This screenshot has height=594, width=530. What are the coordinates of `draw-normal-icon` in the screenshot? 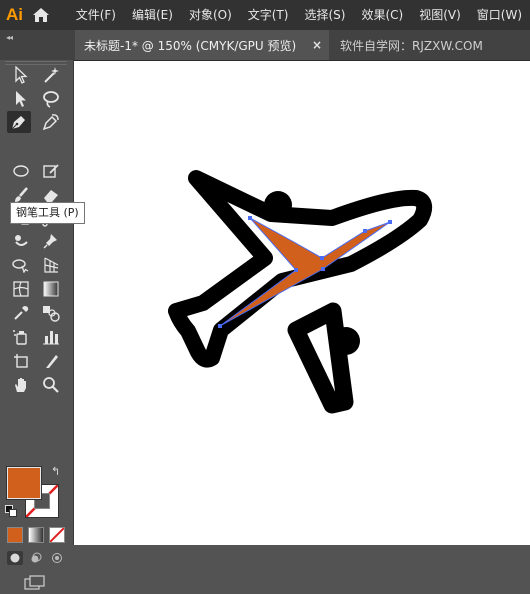 It's located at (15, 558).